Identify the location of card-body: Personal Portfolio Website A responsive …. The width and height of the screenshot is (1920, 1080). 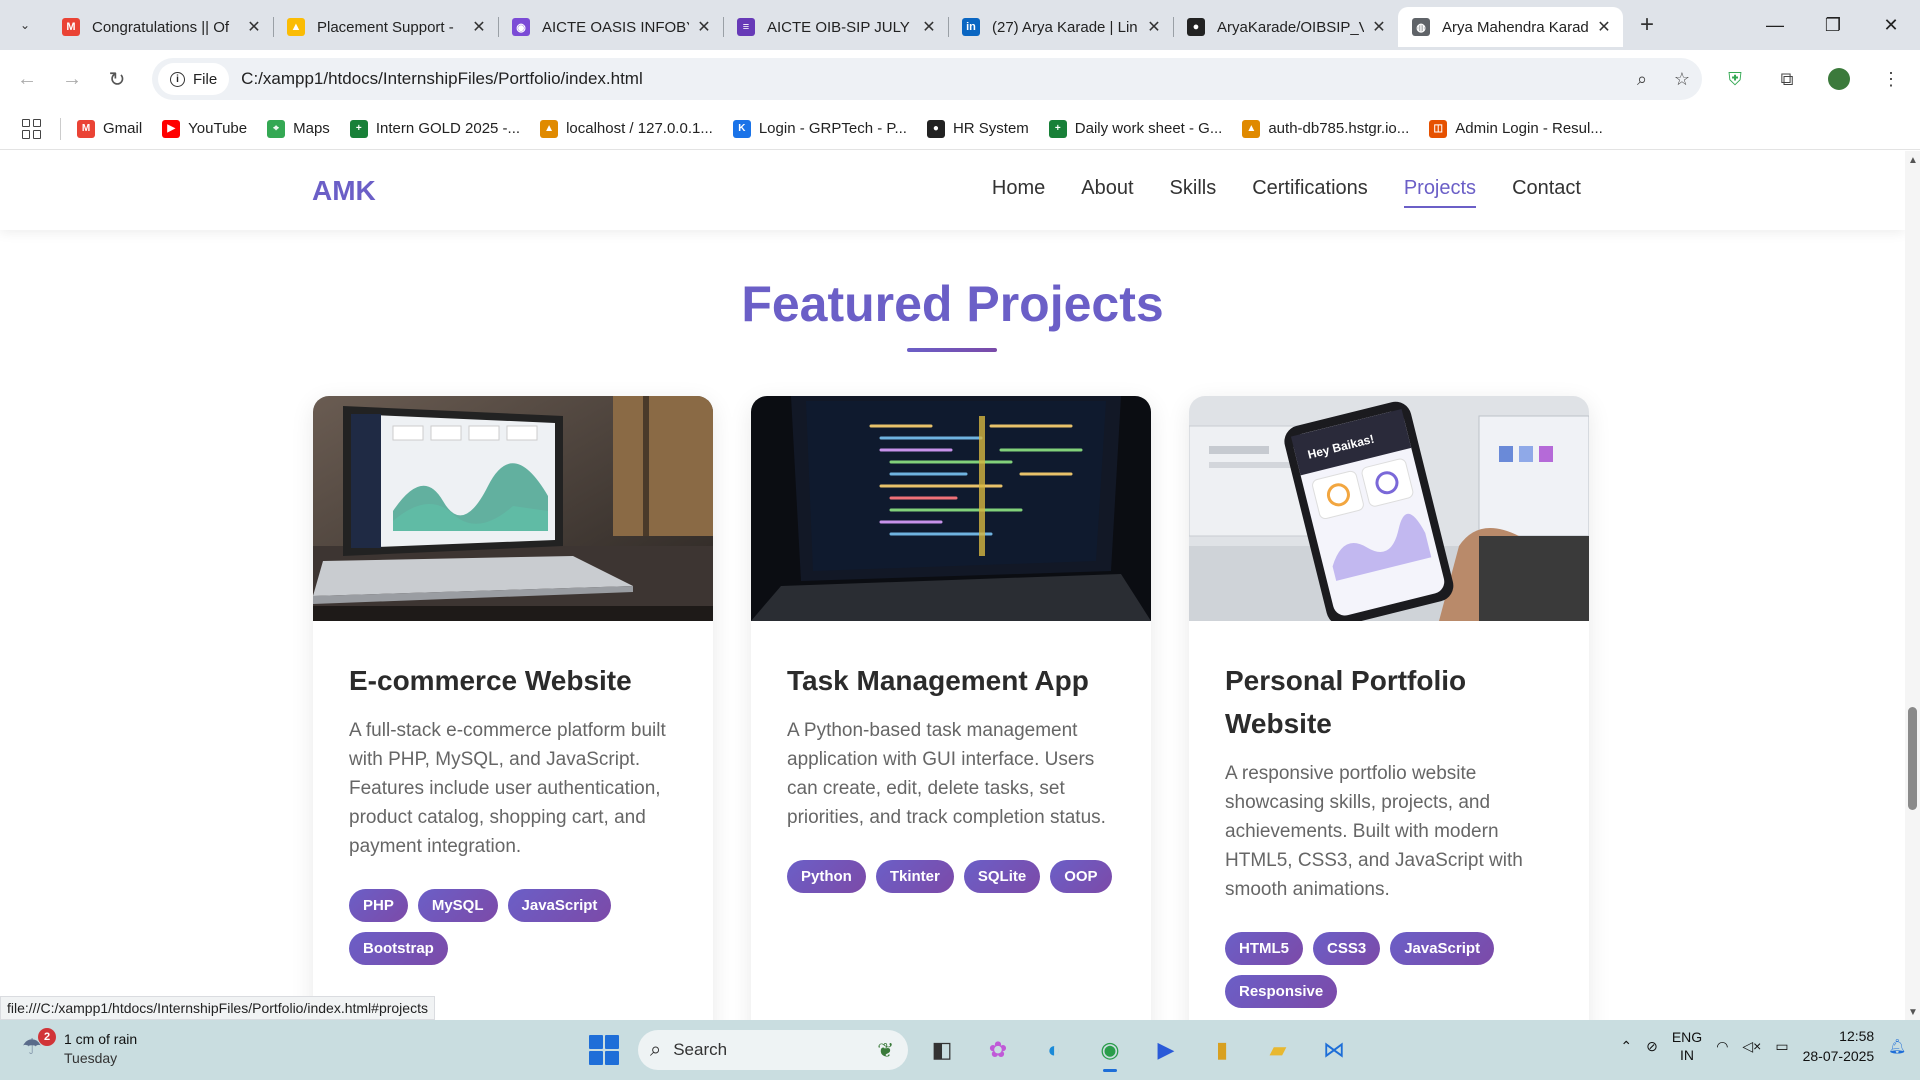
(1389, 814).